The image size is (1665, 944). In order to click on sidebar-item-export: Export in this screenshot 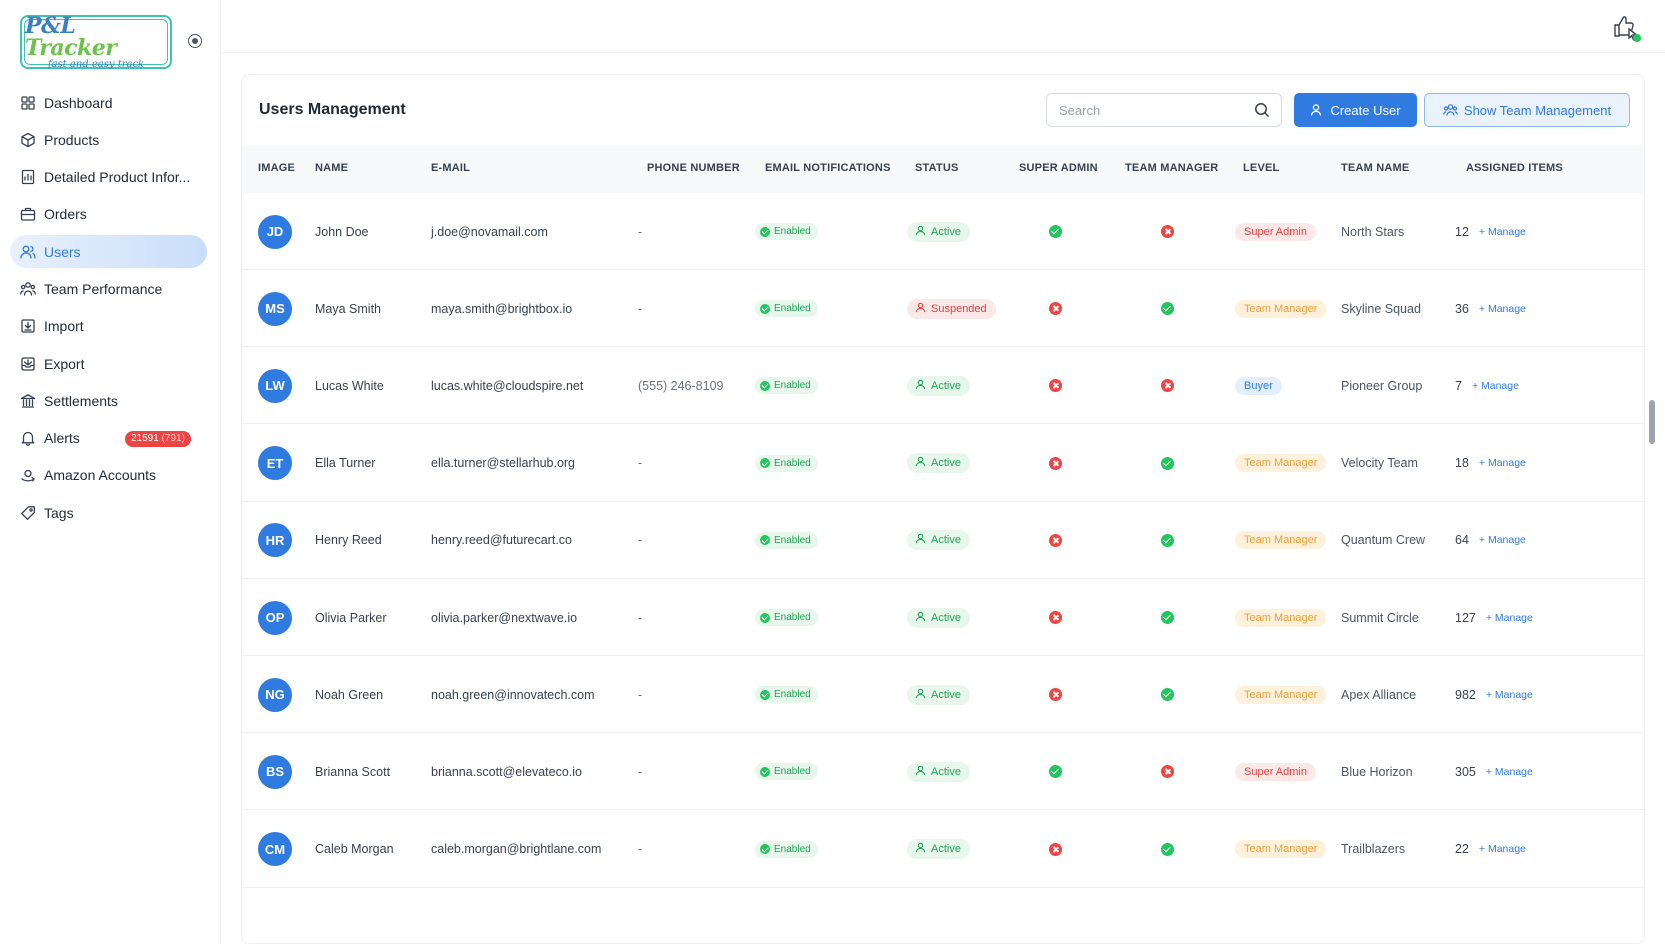, I will do `click(108, 363)`.